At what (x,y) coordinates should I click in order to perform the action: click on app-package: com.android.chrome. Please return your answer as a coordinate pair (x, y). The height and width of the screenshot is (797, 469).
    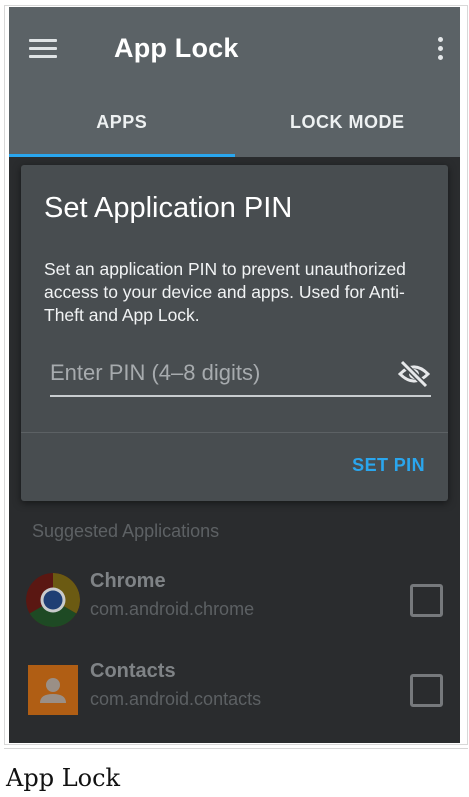
    Looking at the image, I should click on (172, 609).